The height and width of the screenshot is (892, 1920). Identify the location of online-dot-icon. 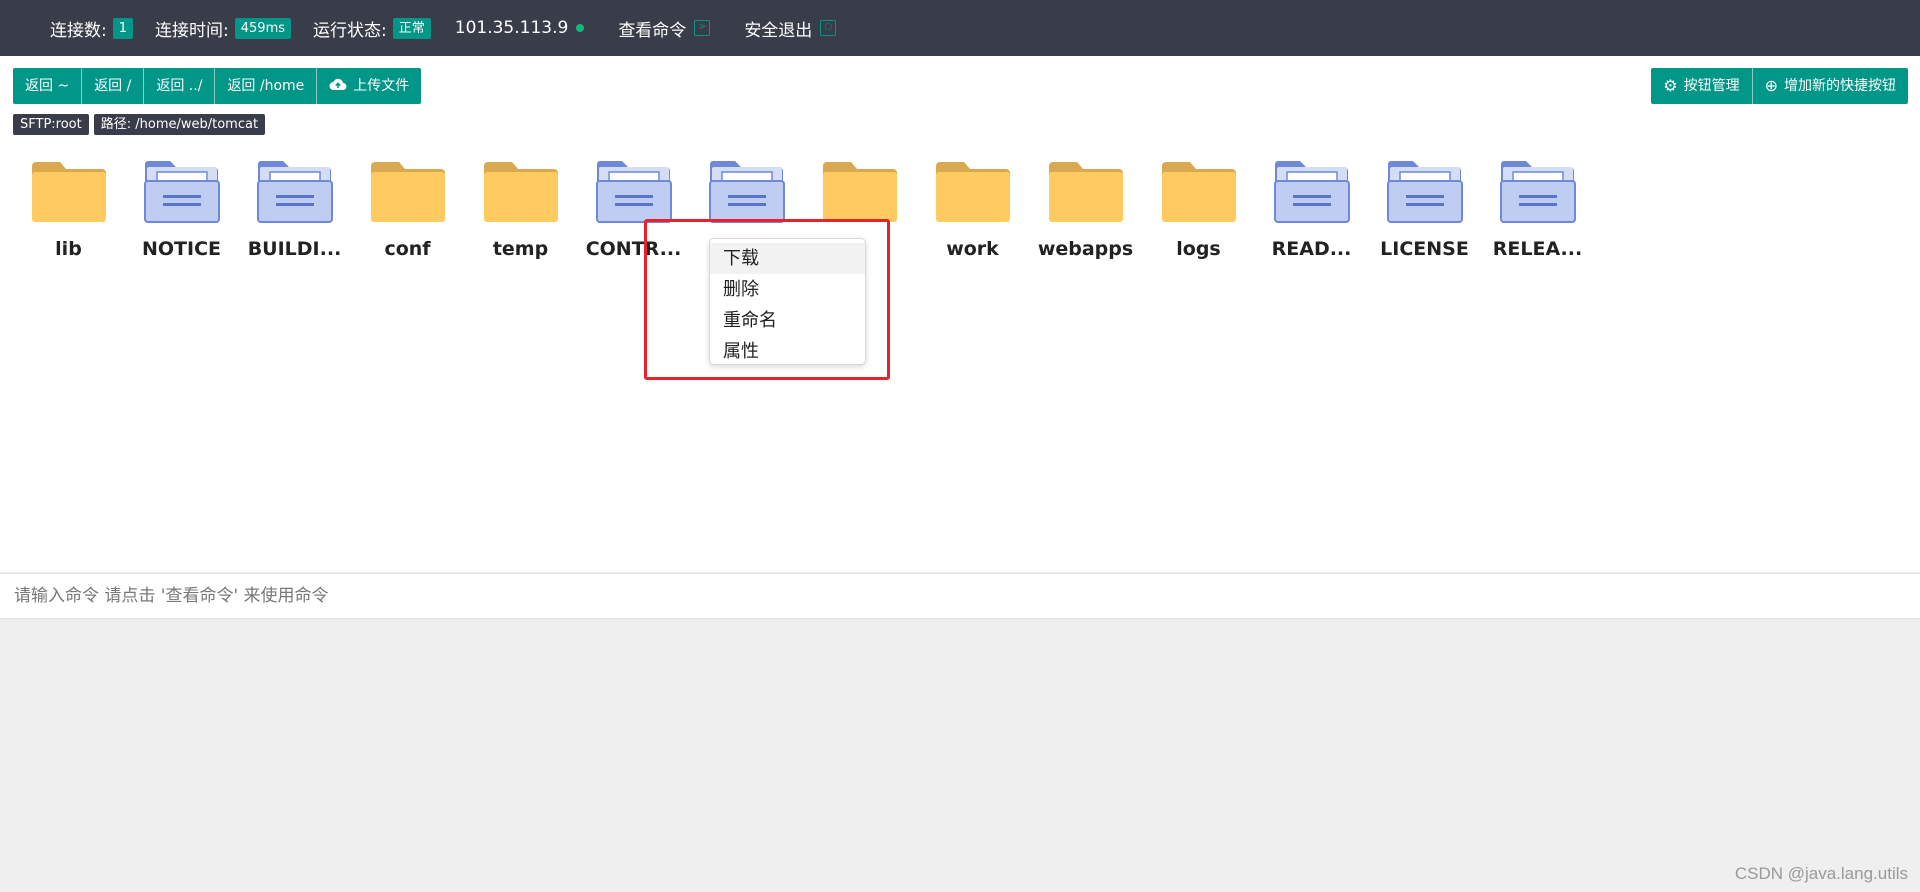
(580, 28).